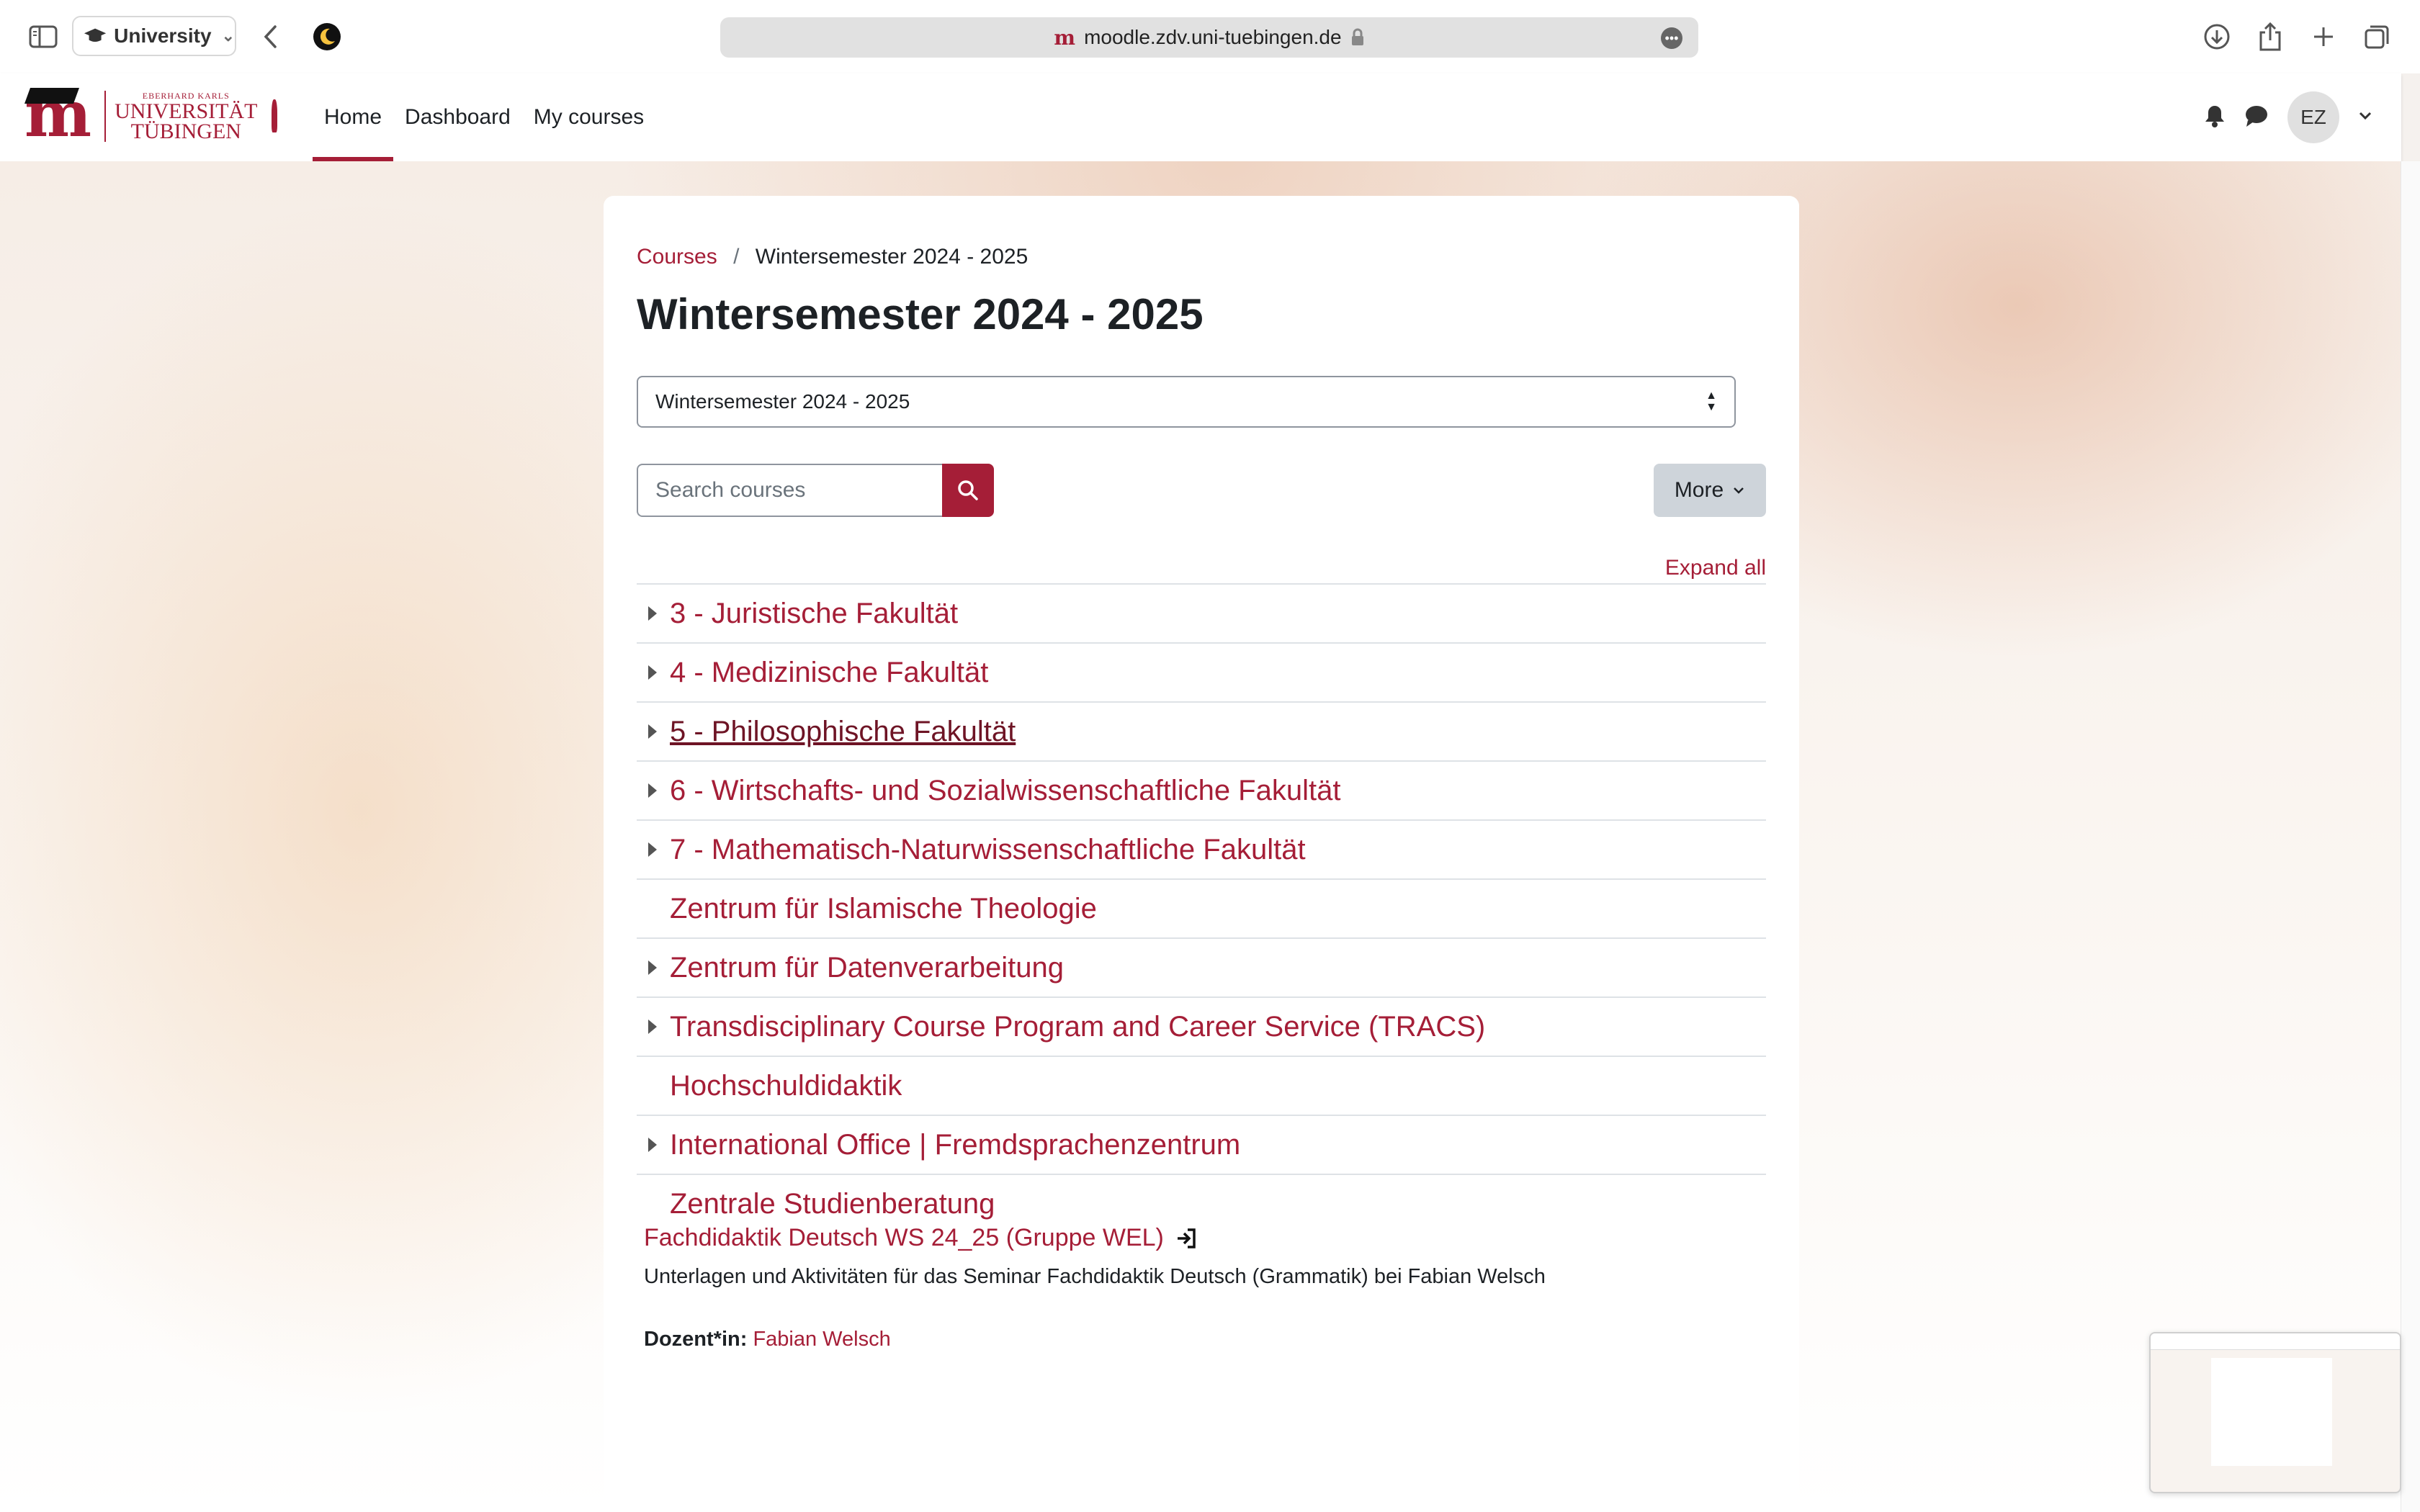 This screenshot has width=2420, height=1512. What do you see at coordinates (843, 732) in the screenshot?
I see `category-link: 5 - Philosophische Fakultät` at bounding box center [843, 732].